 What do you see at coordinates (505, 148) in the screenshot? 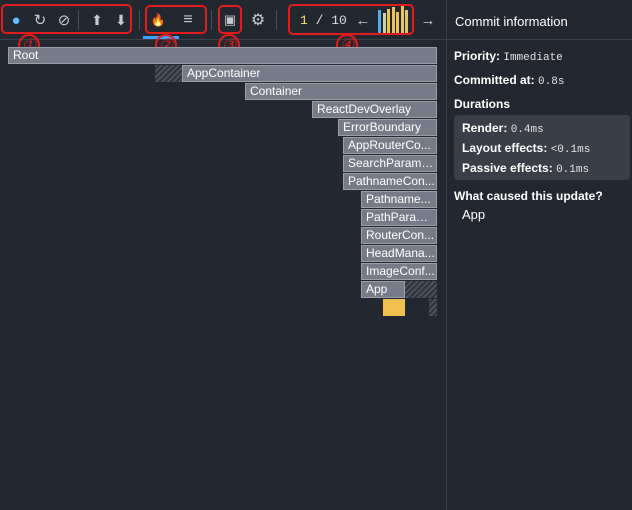
I see `layout-effects-label: Layout effects:` at bounding box center [505, 148].